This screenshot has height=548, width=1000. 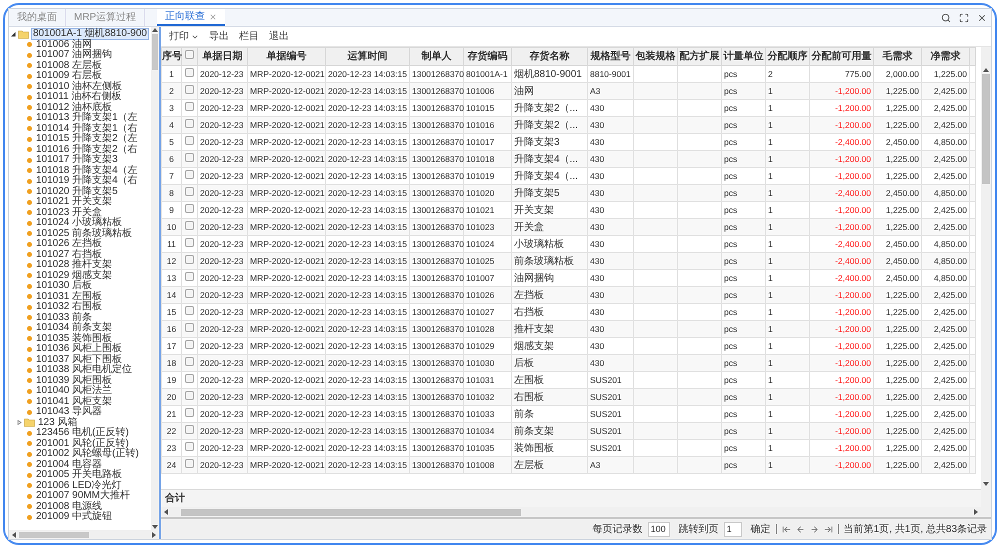 What do you see at coordinates (74, 328) in the screenshot?
I see `tree-item: 101034 前条支架` at bounding box center [74, 328].